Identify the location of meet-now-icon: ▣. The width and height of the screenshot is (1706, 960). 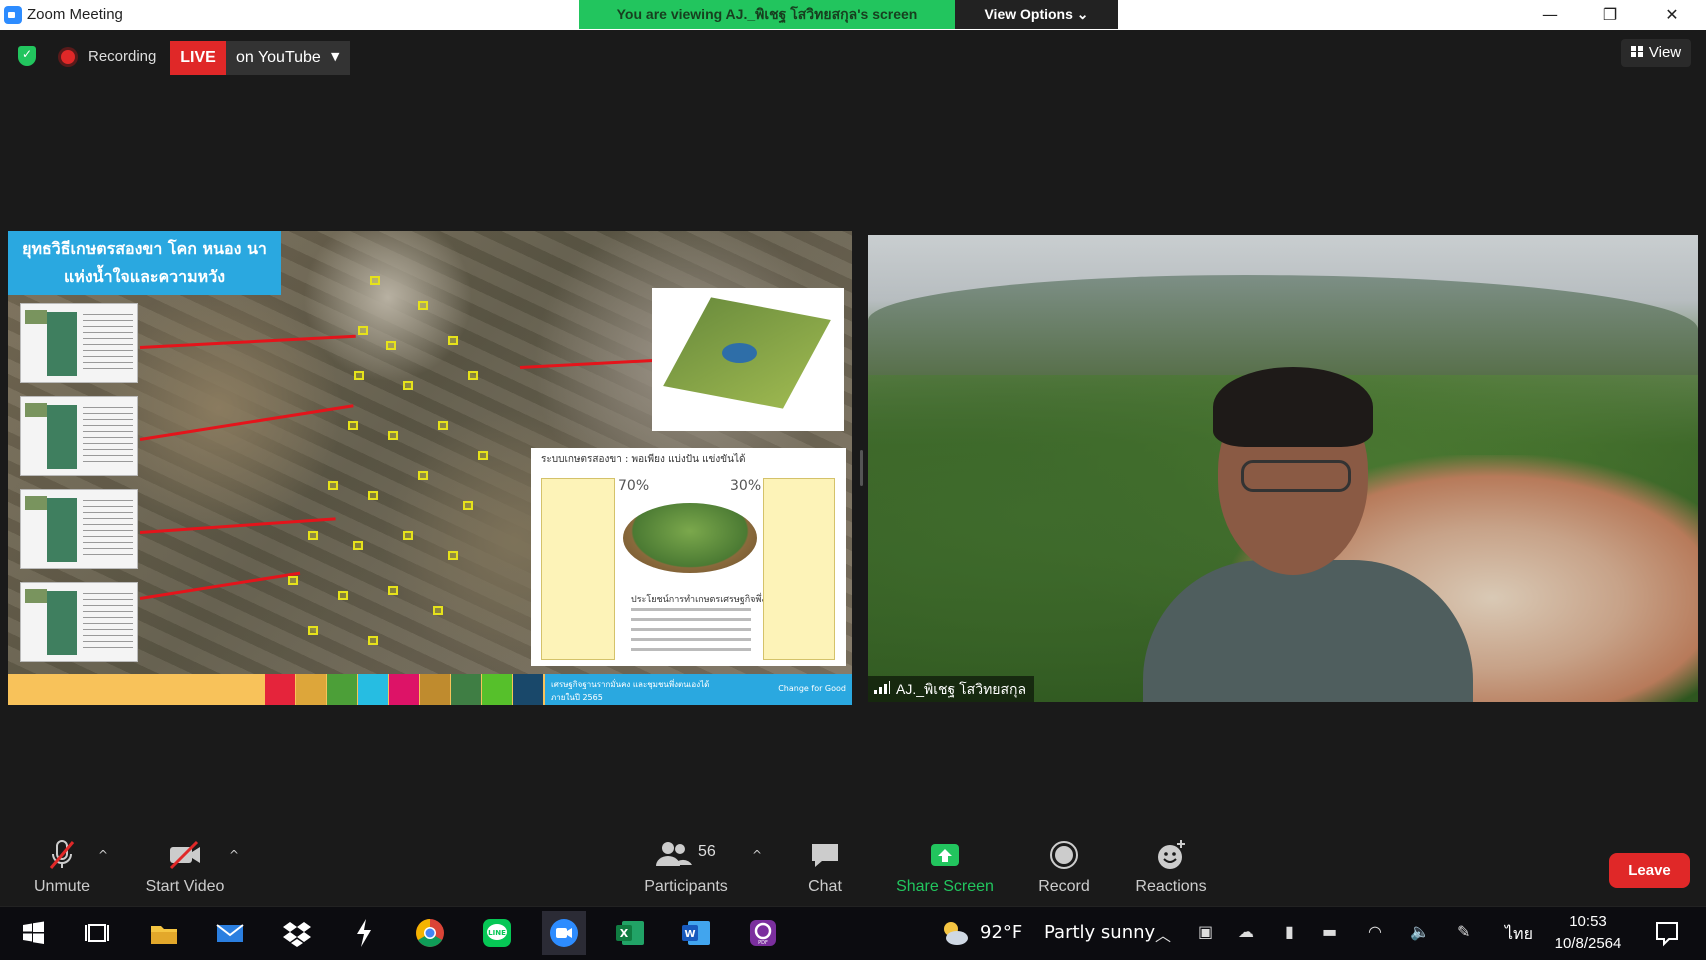
(1205, 931).